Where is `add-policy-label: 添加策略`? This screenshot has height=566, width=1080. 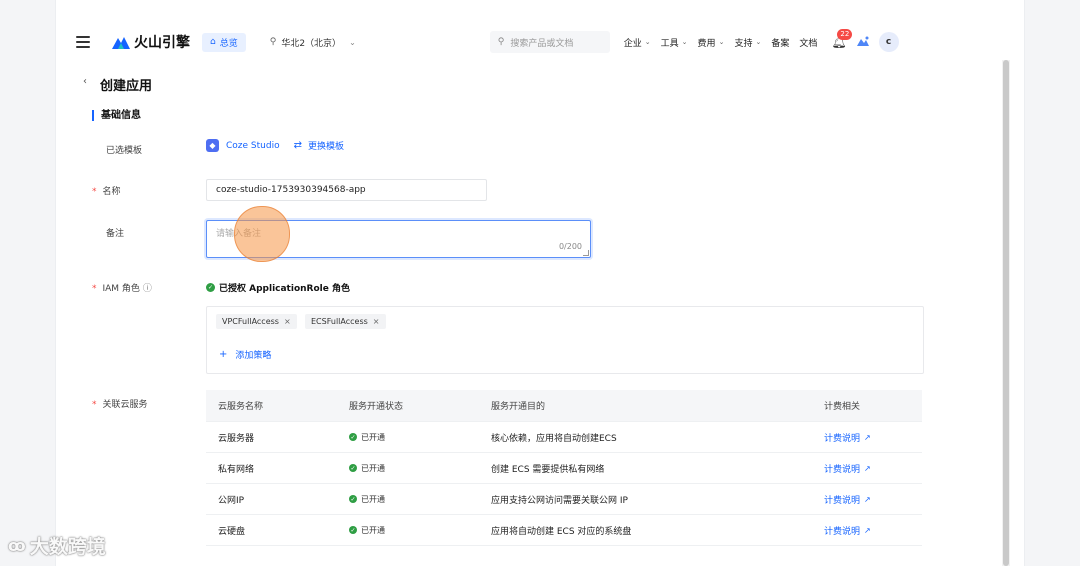
add-policy-label: 添加策略 is located at coordinates (253, 356).